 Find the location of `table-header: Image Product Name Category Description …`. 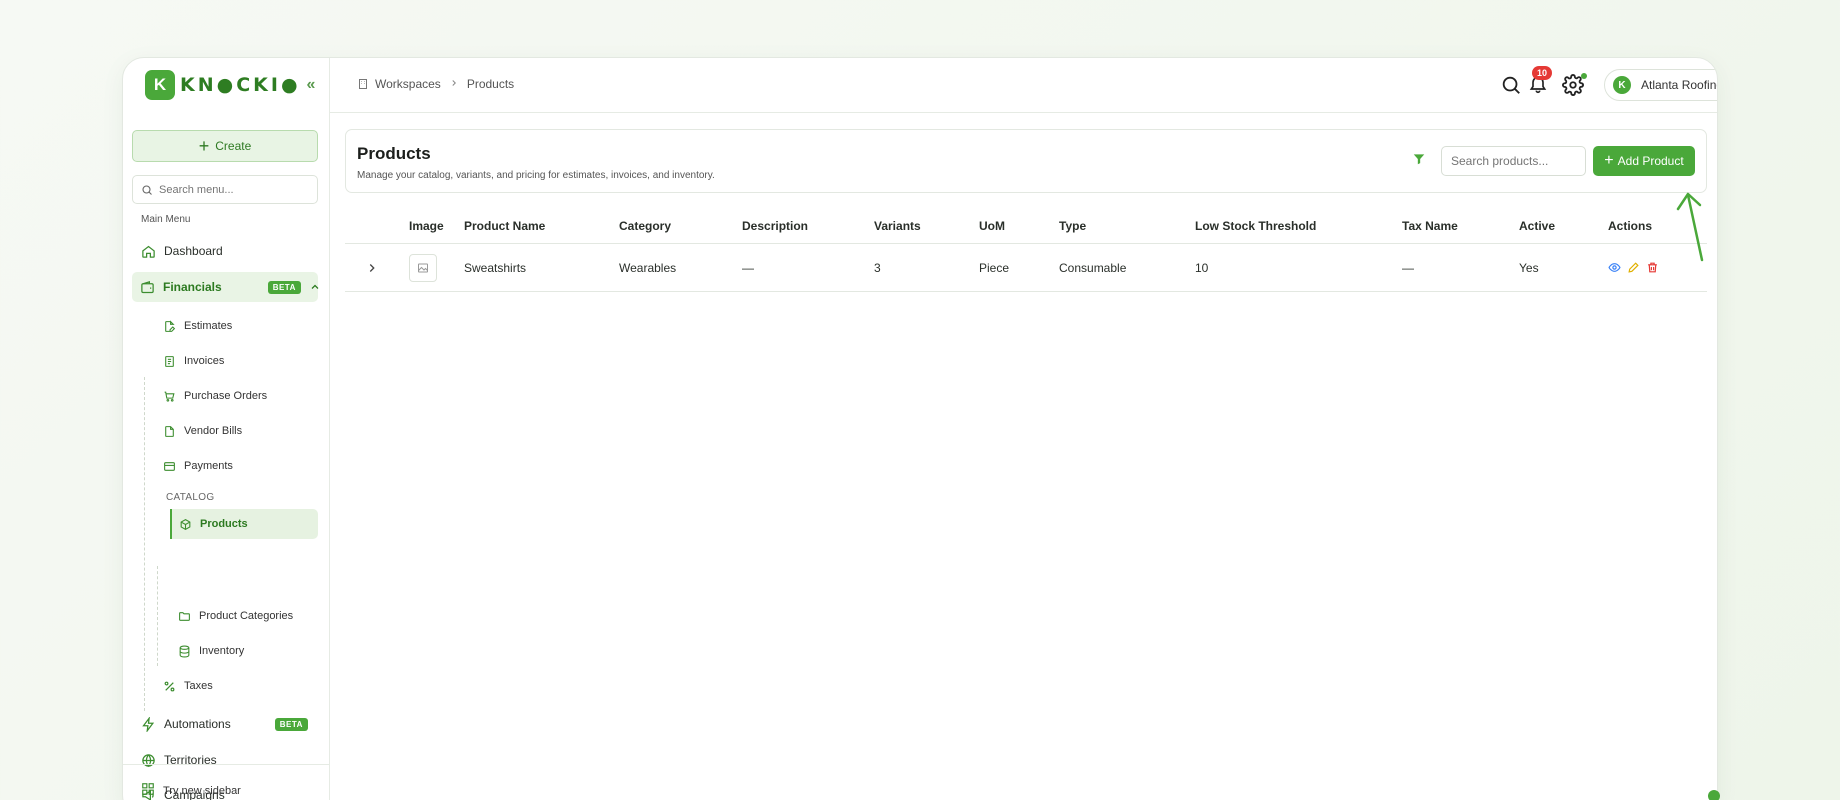

table-header: Image Product Name Category Description … is located at coordinates (1026, 226).